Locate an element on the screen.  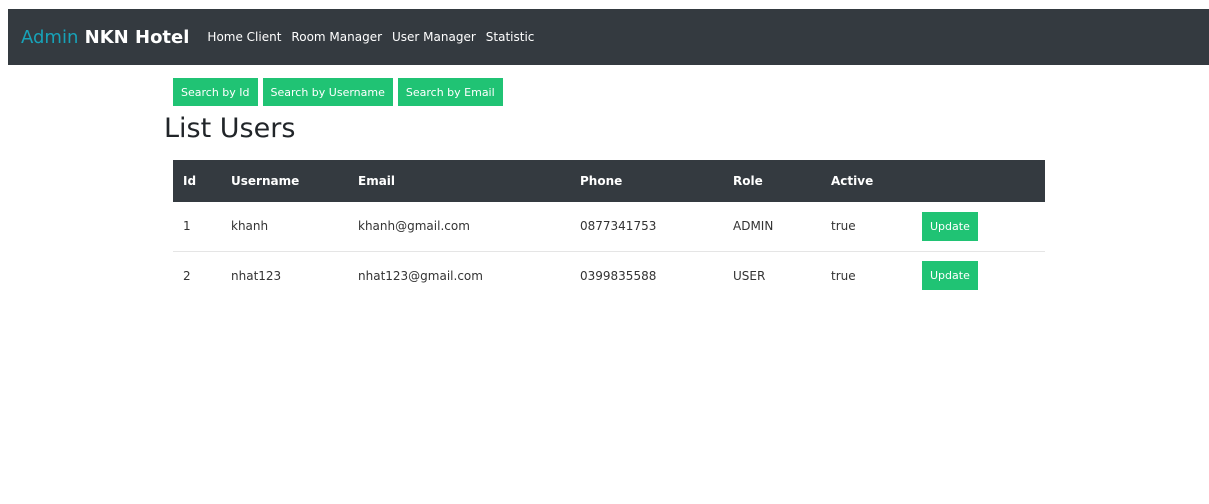
cell-id: 1 is located at coordinates (197, 227).